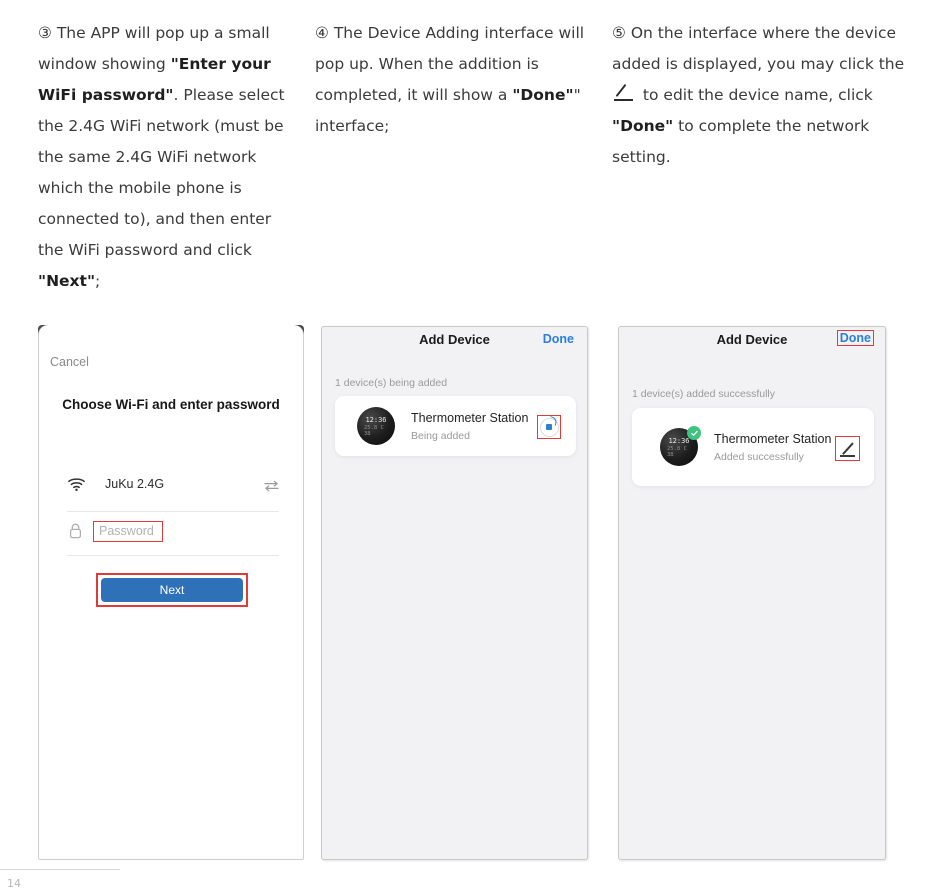 Image resolution: width=941 pixels, height=893 pixels. Describe the element at coordinates (173, 534) in the screenshot. I see `password-row: Password` at that location.